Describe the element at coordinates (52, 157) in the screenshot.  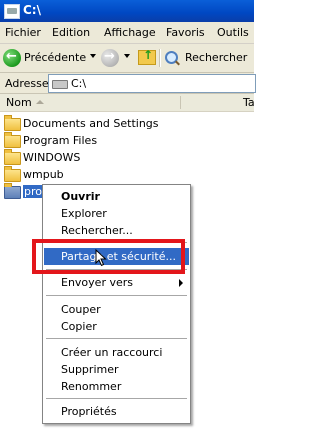
I see `file-name: WINDOWS` at that location.